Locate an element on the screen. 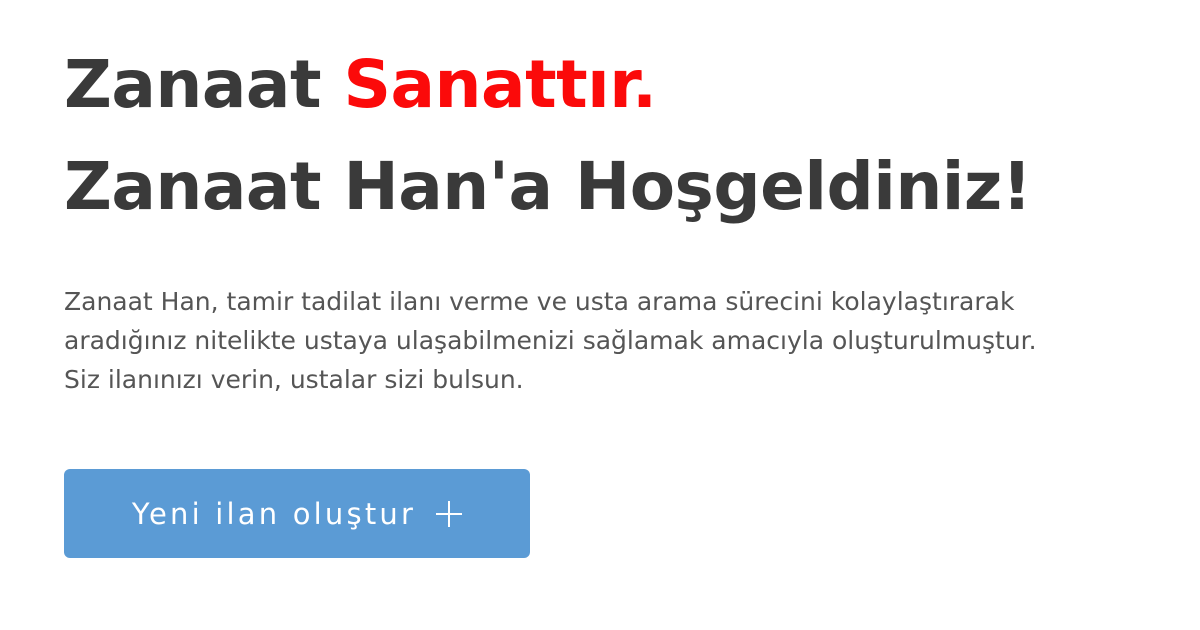 The height and width of the screenshot is (630, 1200). headline-line-2: Zanaat Han'a Hoşgeldiniz! is located at coordinates (548, 186).